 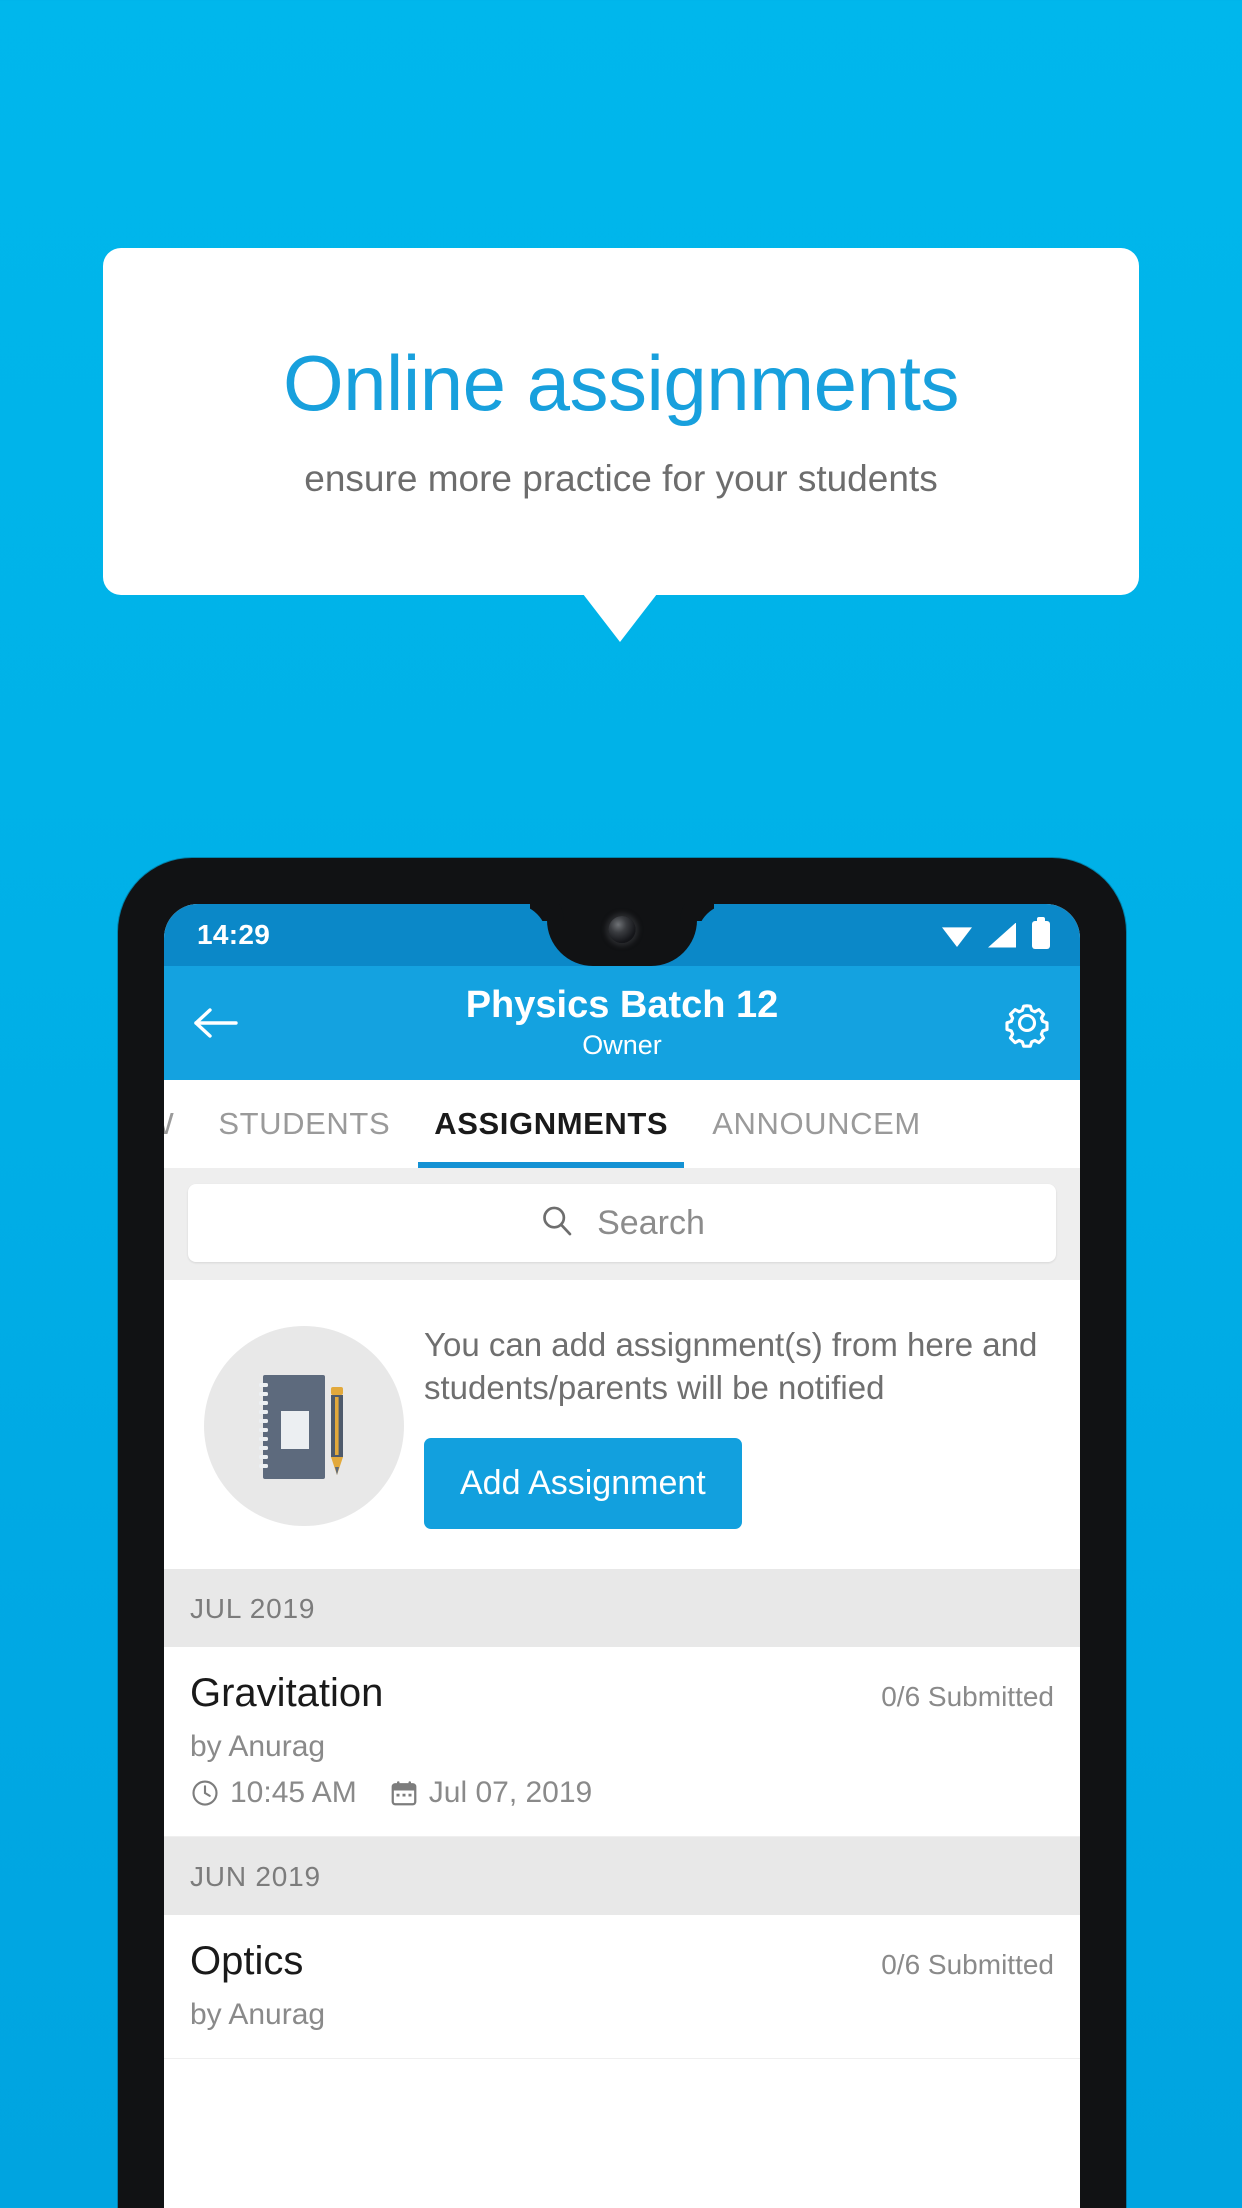 I want to click on status-time: 14:29, so click(x=234, y=934).